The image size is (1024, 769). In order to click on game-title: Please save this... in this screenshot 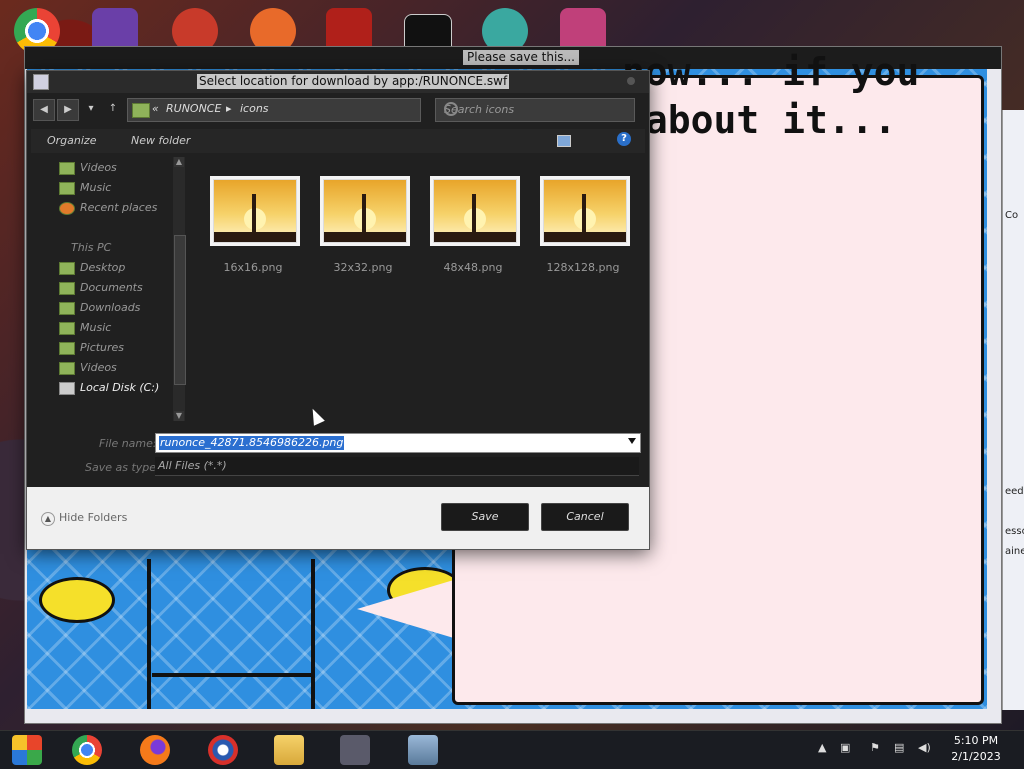, I will do `click(521, 57)`.